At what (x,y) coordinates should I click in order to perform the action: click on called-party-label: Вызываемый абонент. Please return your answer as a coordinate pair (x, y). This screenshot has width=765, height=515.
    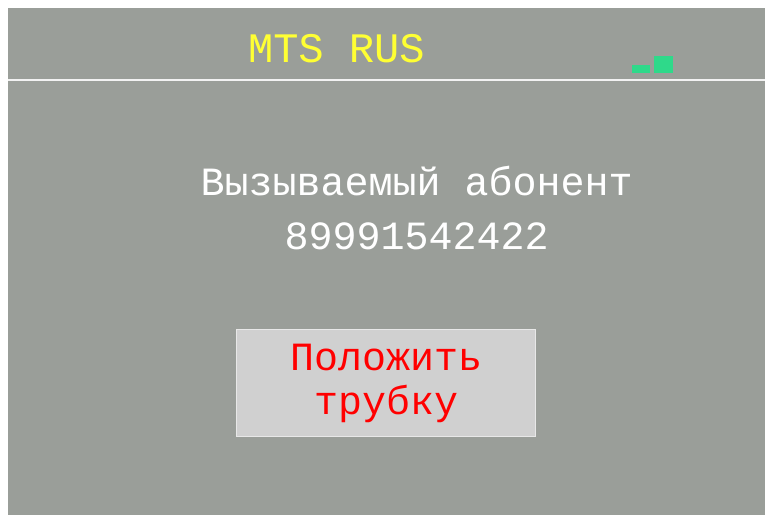
    Looking at the image, I should click on (416, 186).